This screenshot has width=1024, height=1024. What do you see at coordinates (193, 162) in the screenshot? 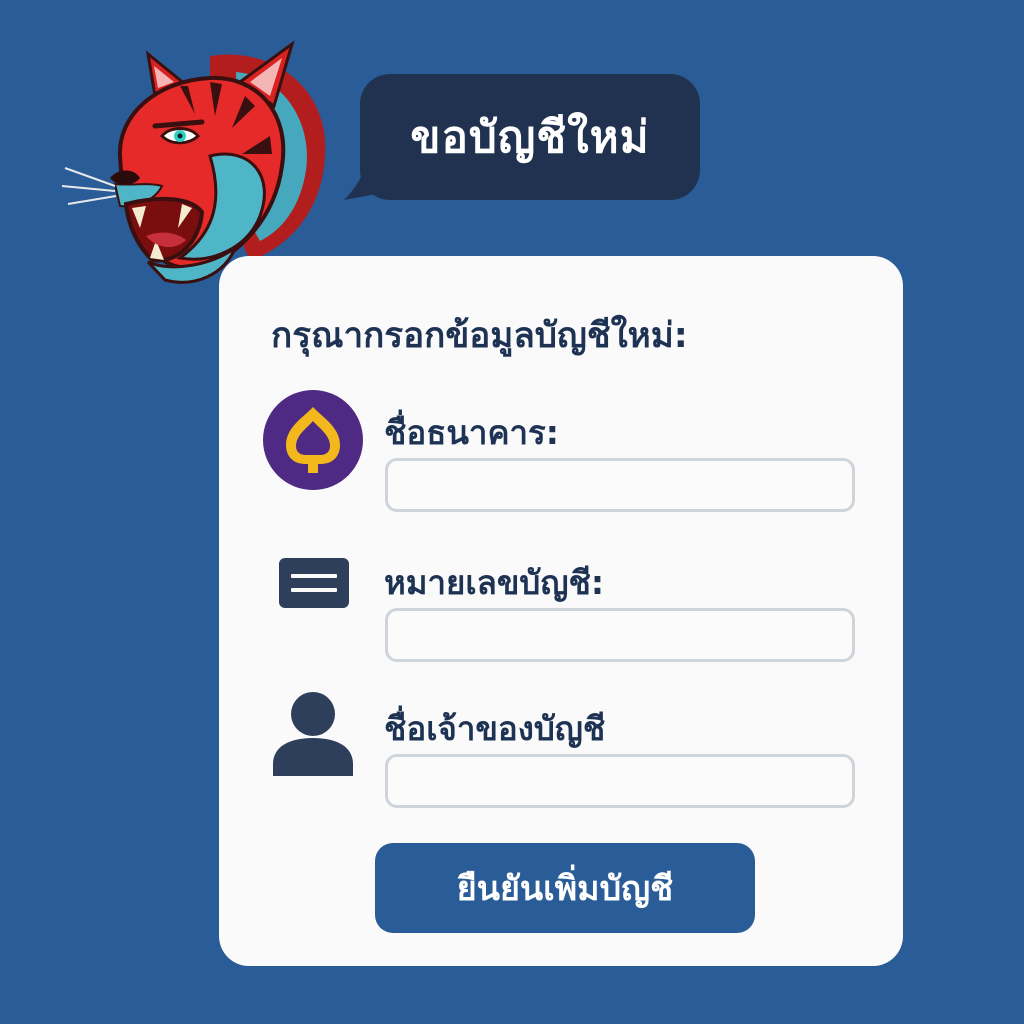
I see `tiger-mascot-icon` at bounding box center [193, 162].